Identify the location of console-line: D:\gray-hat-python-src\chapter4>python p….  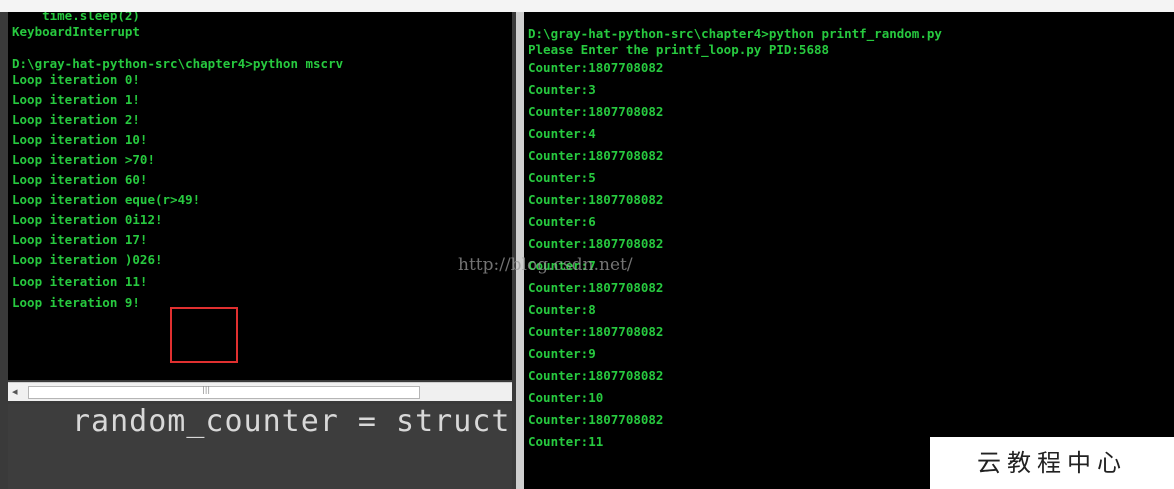
(735, 33).